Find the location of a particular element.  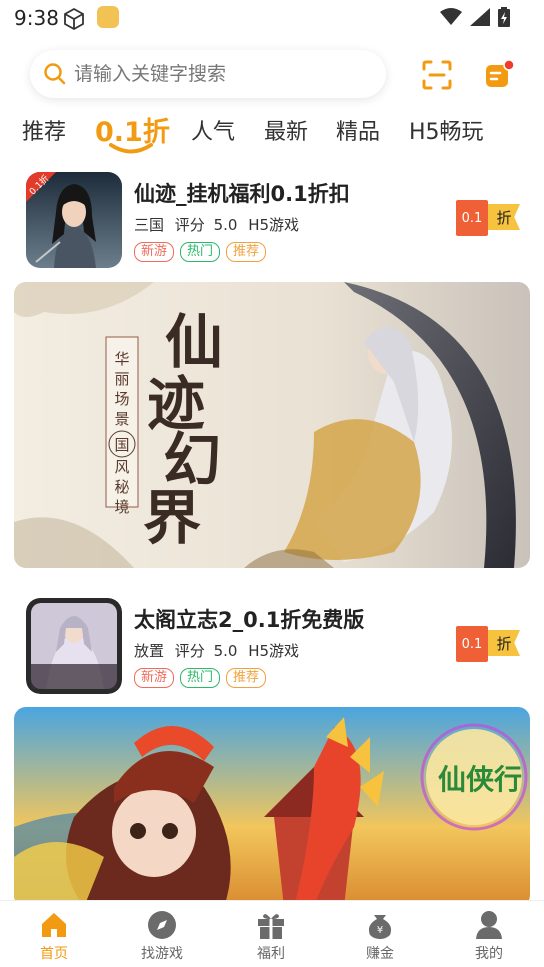

nav-label: 福利 is located at coordinates (271, 954).